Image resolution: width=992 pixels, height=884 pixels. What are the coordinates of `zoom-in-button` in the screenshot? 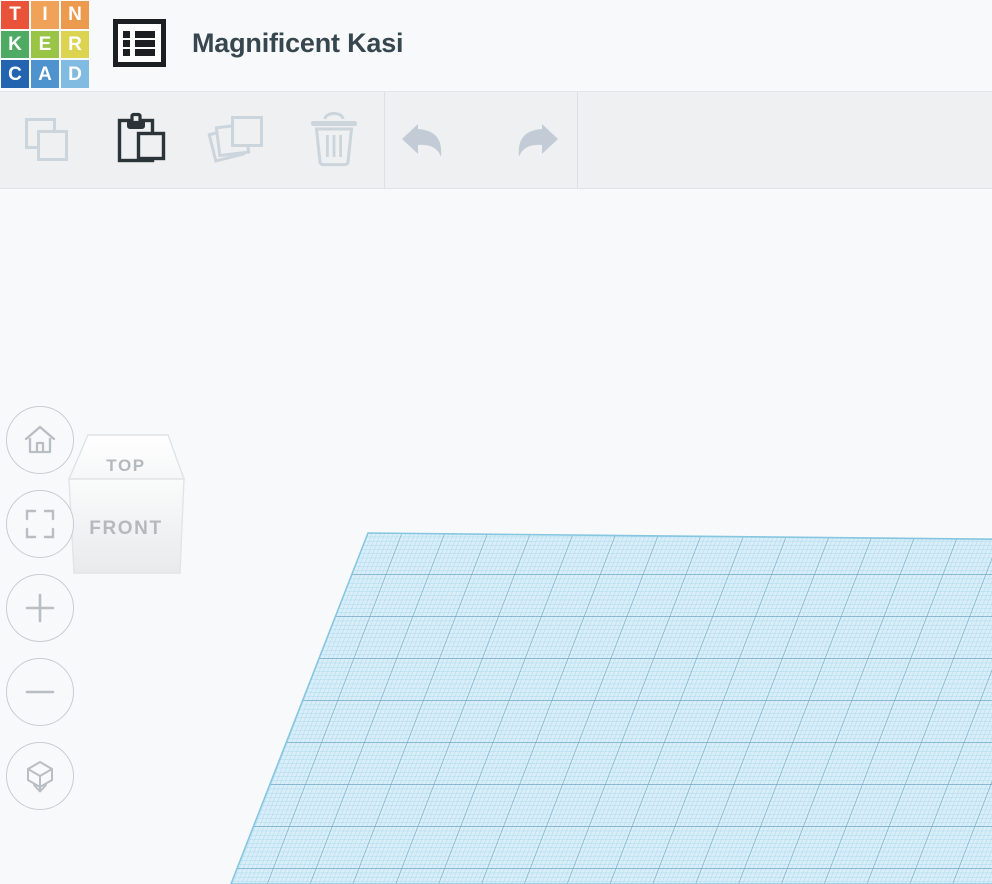 It's located at (40, 608).